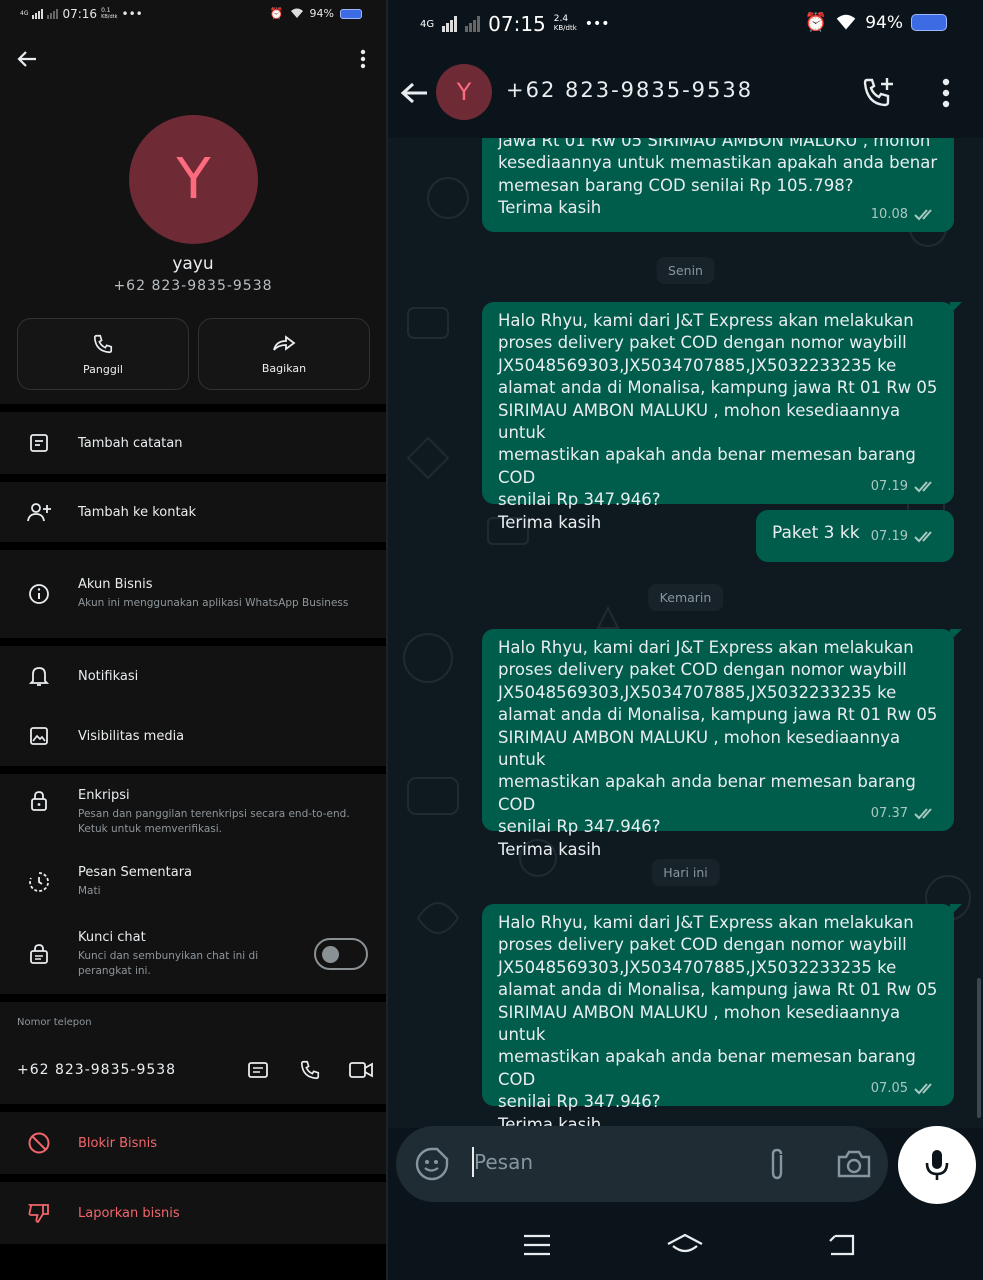 The height and width of the screenshot is (1280, 983). Describe the element at coordinates (53, 14) in the screenshot. I see `signal-2-icon` at that location.